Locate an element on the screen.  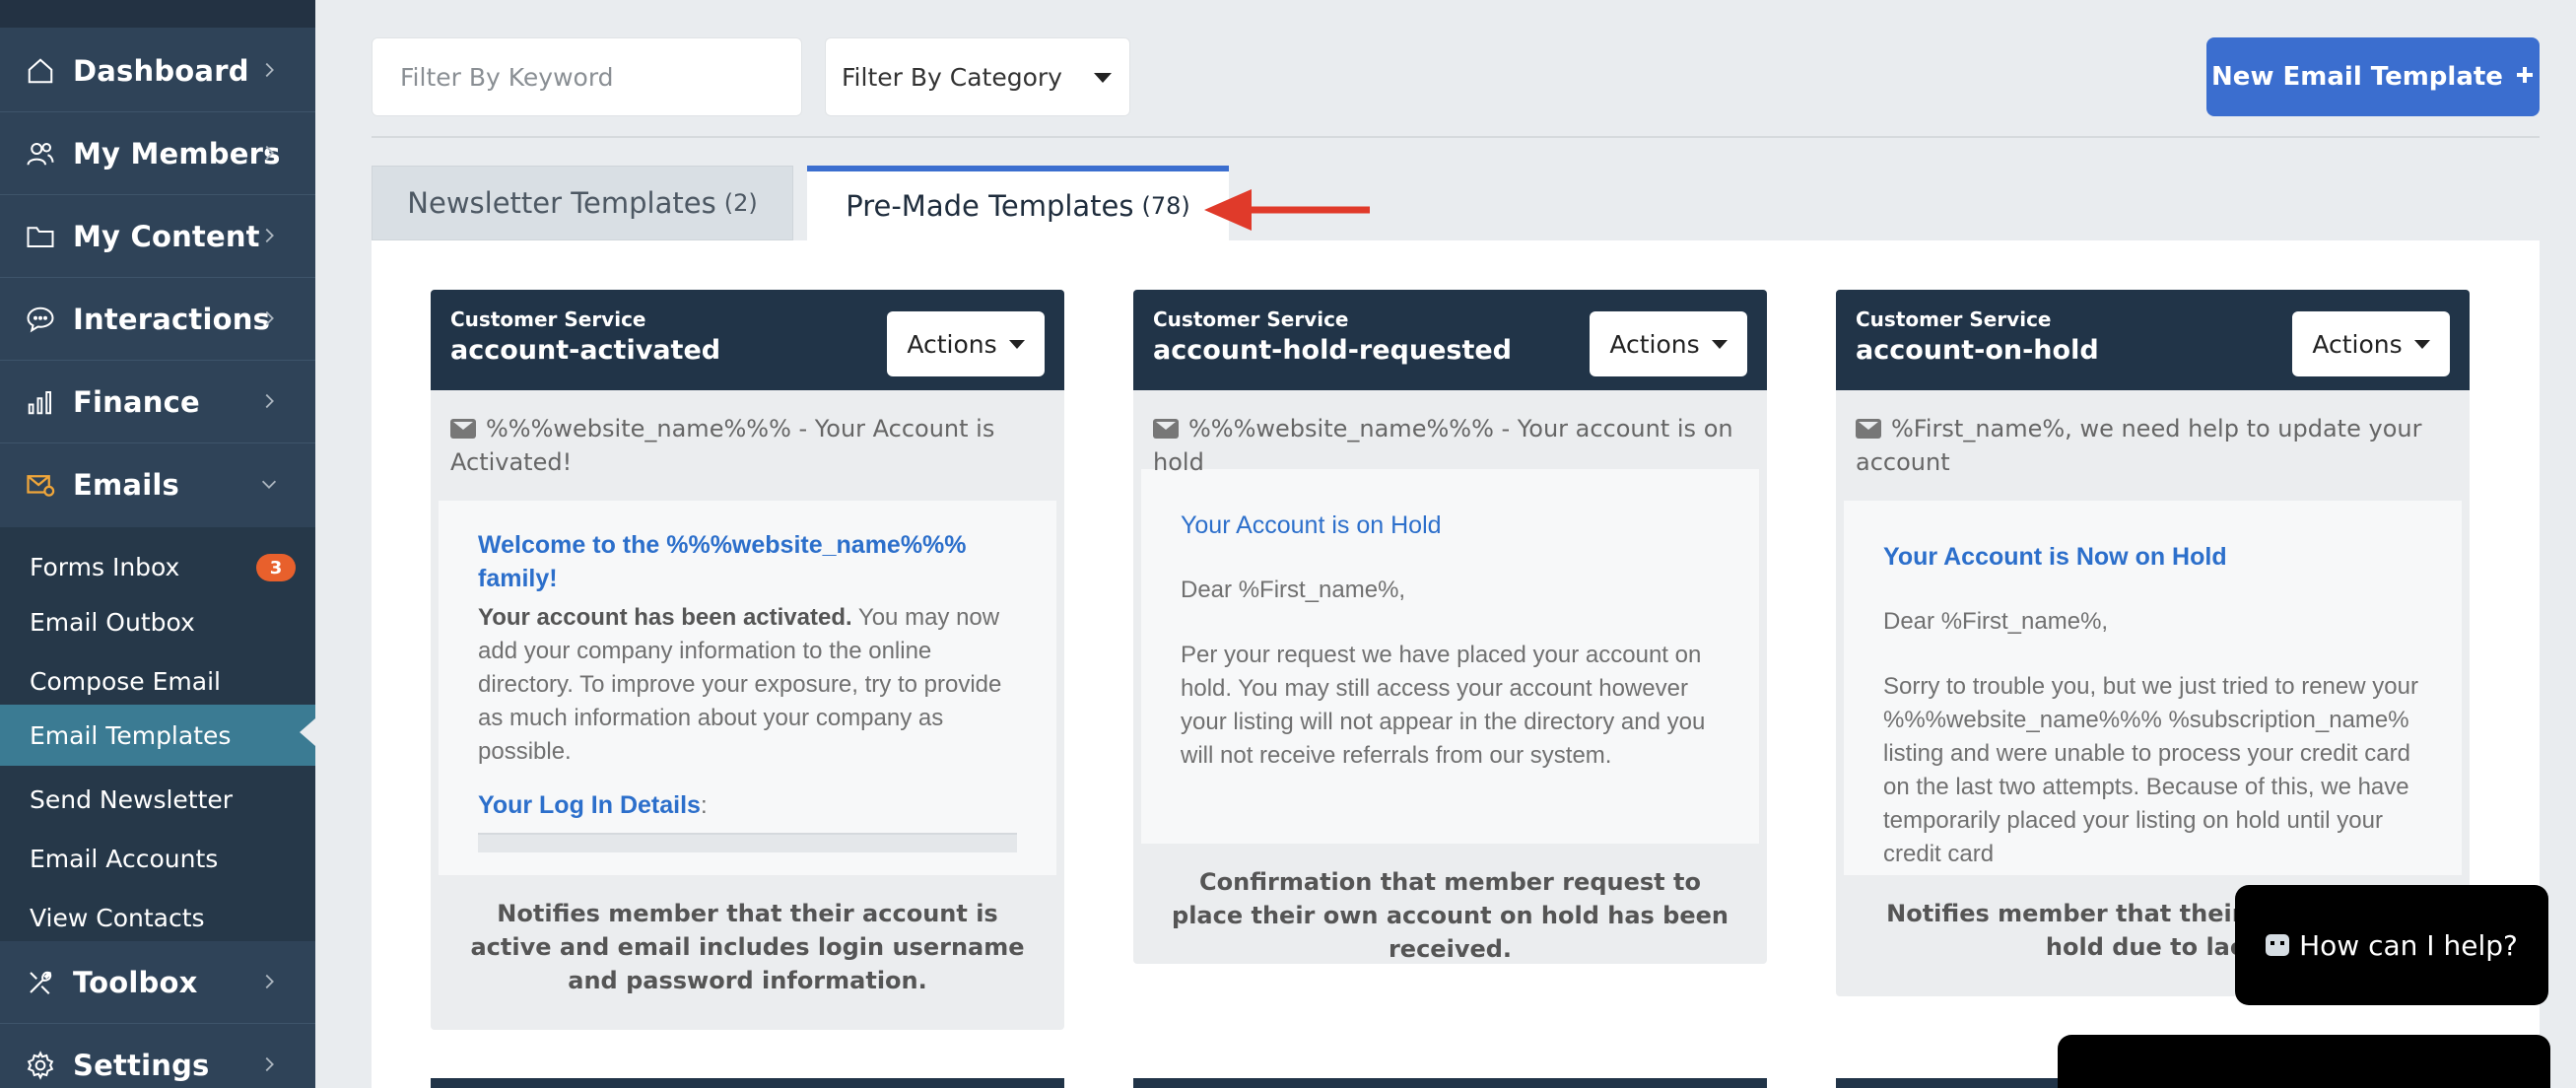
submenu-label: Forms Inbox is located at coordinates (105, 566).